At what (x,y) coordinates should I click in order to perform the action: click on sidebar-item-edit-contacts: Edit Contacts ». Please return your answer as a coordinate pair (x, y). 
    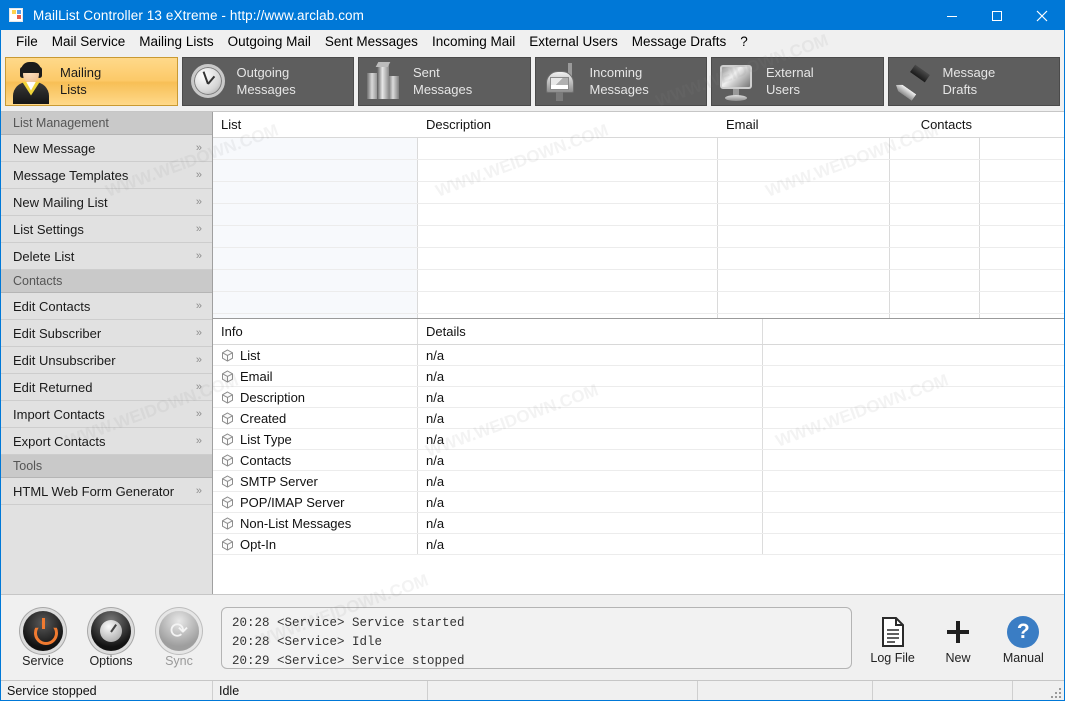
    Looking at the image, I should click on (106, 306).